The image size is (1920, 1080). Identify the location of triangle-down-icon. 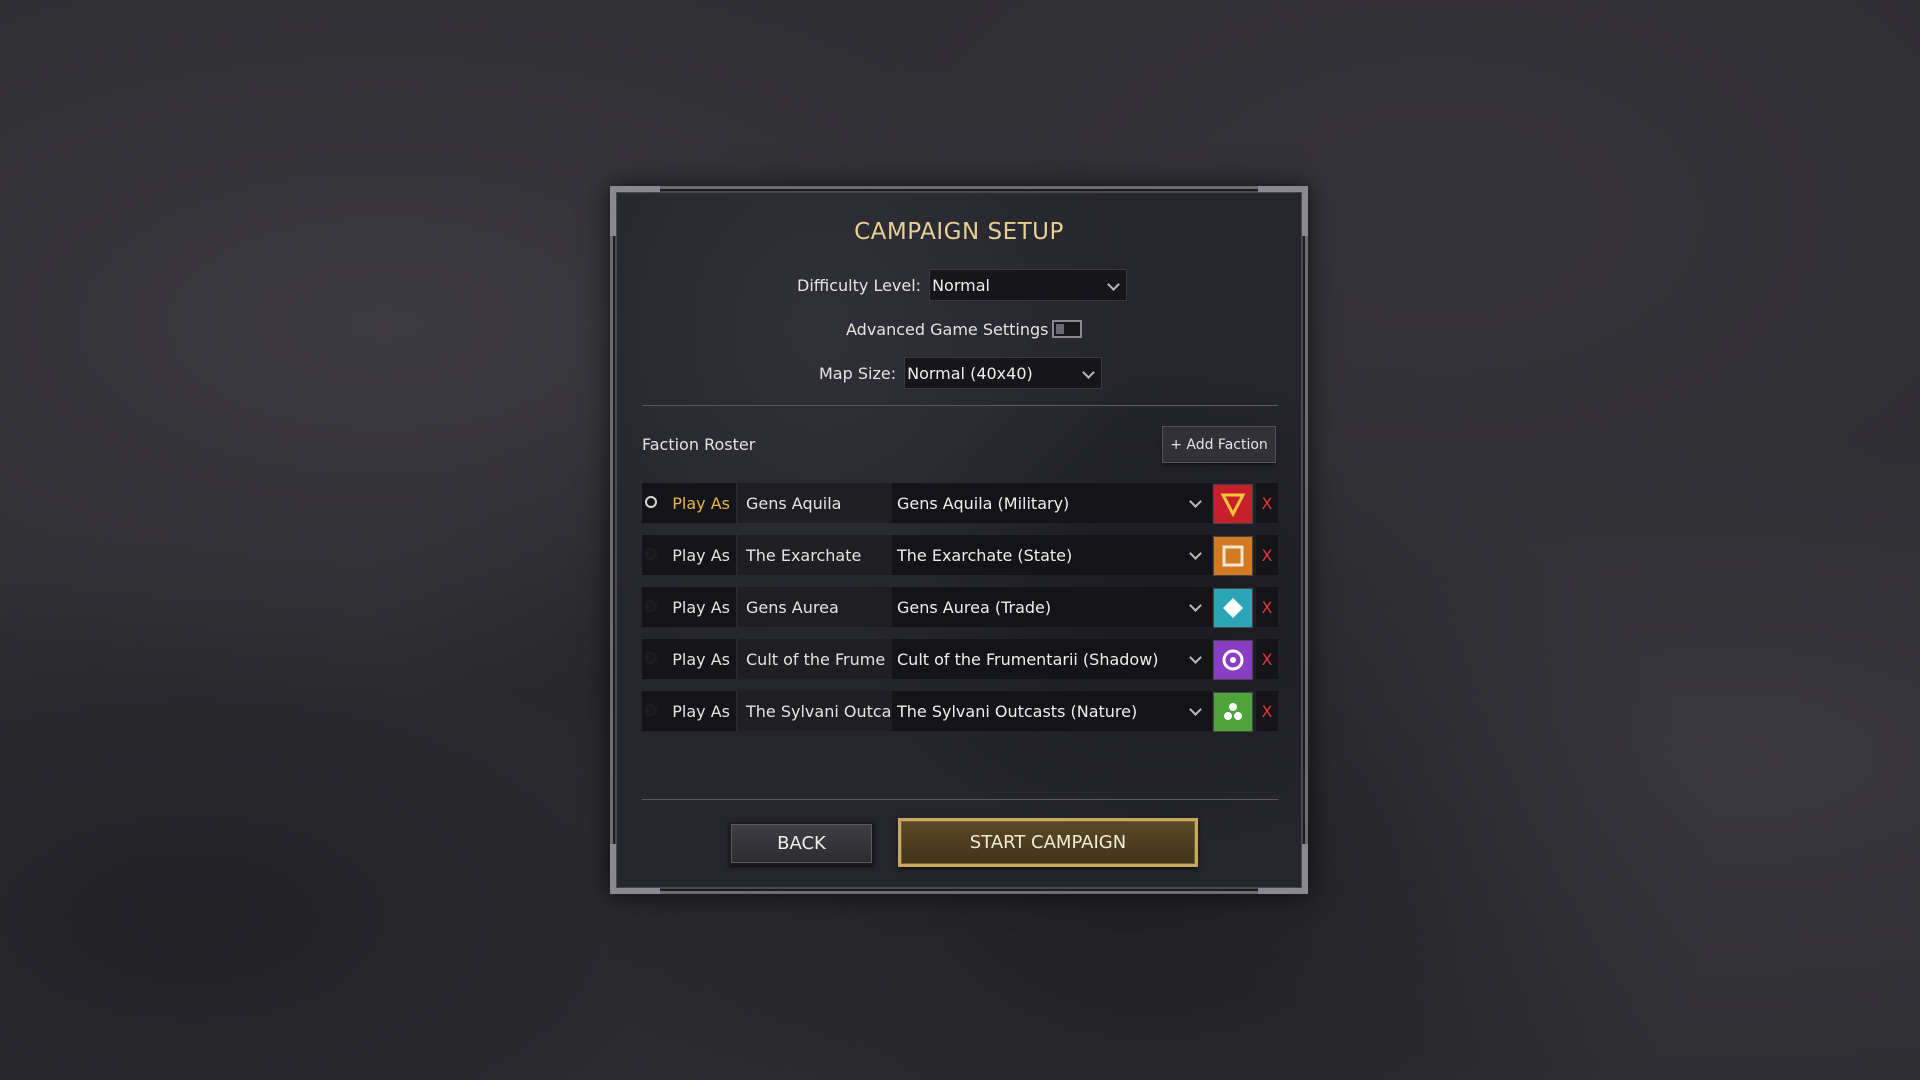
(1233, 505).